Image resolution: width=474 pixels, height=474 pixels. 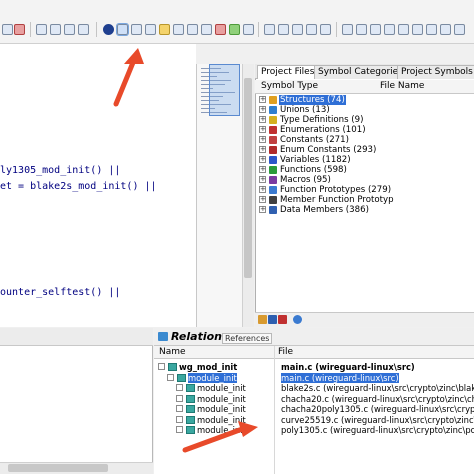 What do you see at coordinates (125, 82) in the screenshot?
I see `arrow-1-shaft` at bounding box center [125, 82].